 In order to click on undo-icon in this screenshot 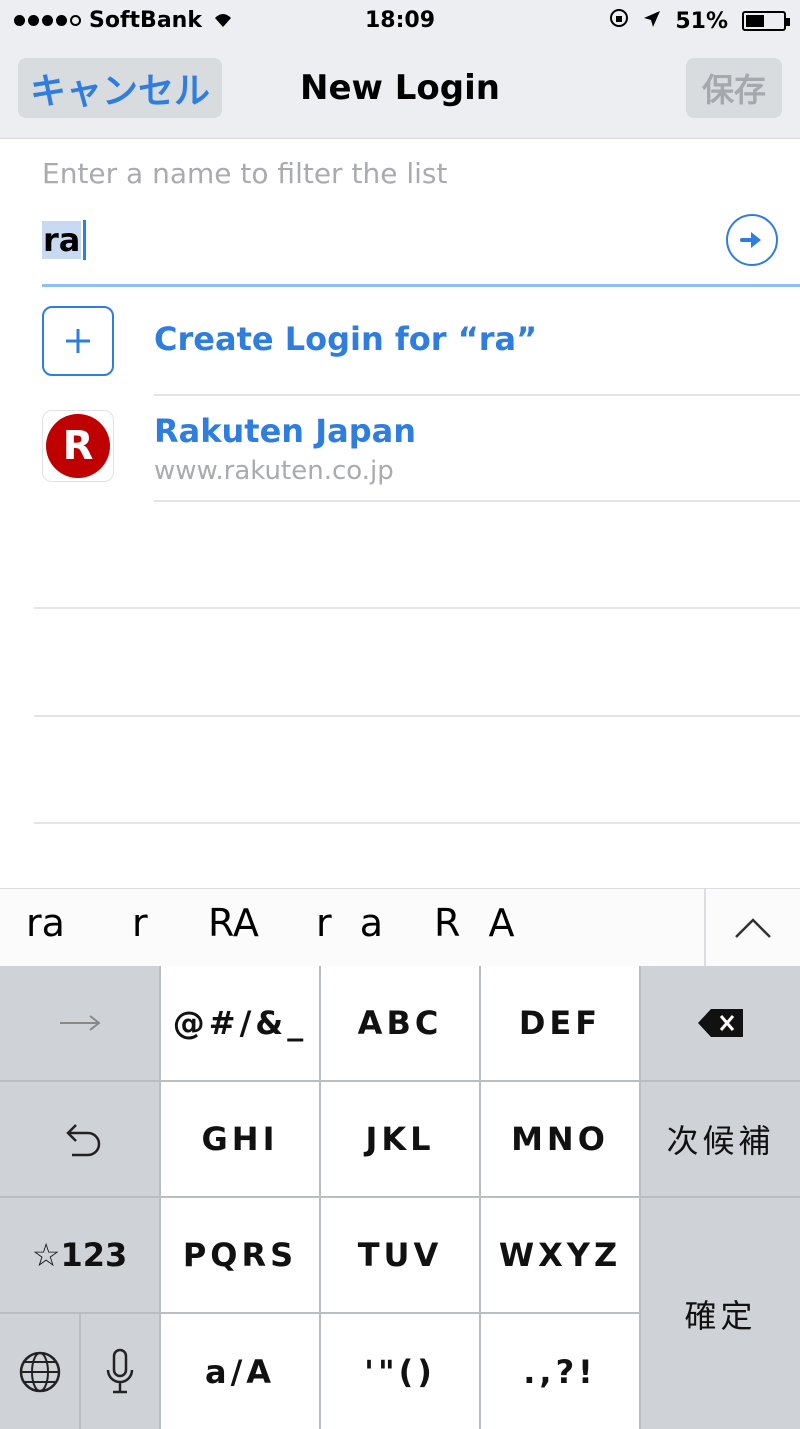, I will do `click(82, 1140)`.